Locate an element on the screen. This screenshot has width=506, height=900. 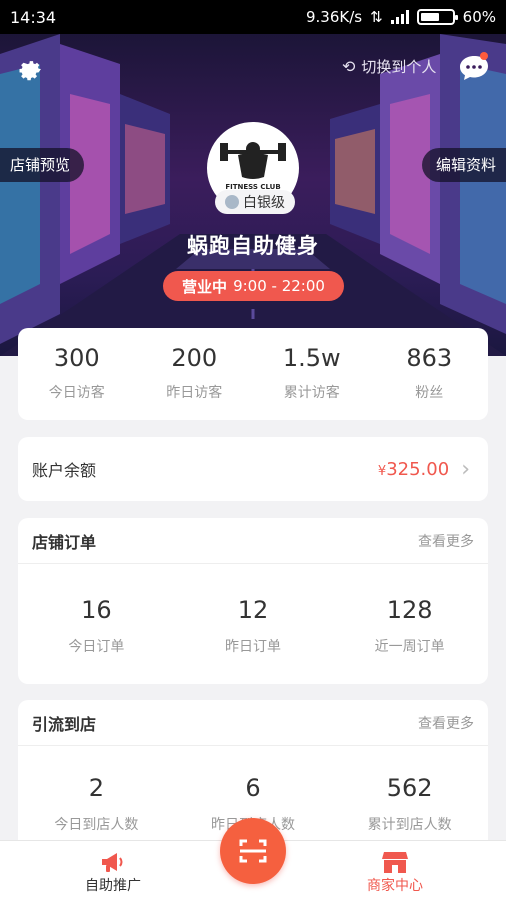
stat-value: 6 is located at coordinates (253, 788).